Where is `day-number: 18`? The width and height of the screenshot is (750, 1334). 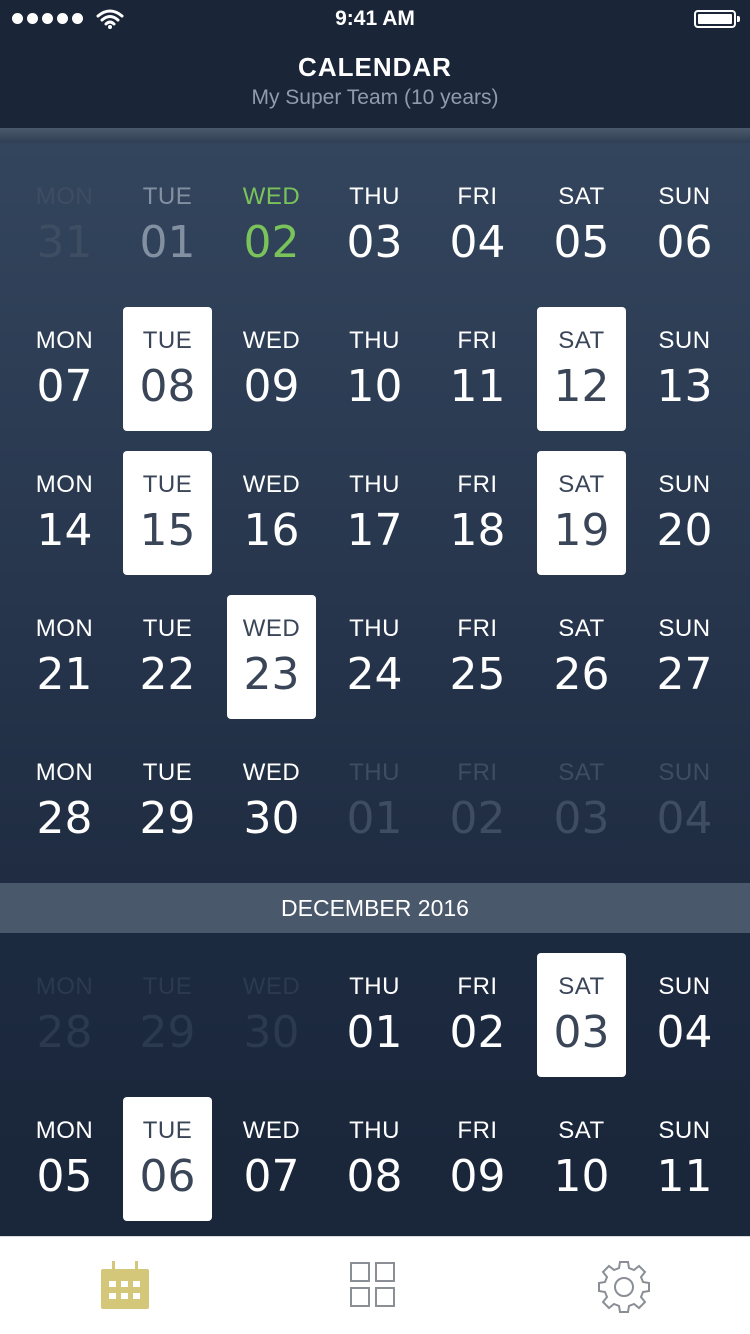 day-number: 18 is located at coordinates (477, 530).